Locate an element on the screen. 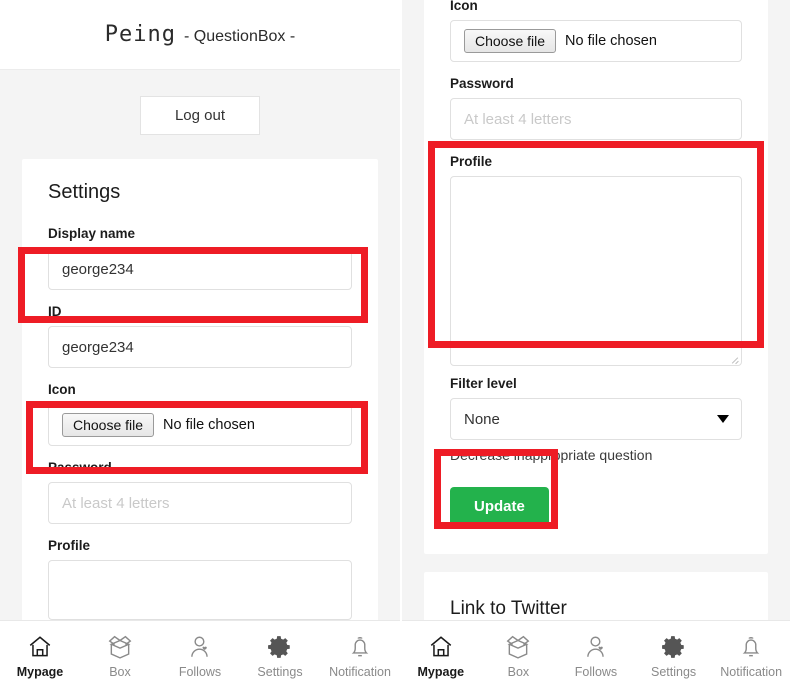 Image resolution: width=790 pixels, height=690 pixels. field-icon-r: Icon Choose file No file chosen is located at coordinates (596, 31).